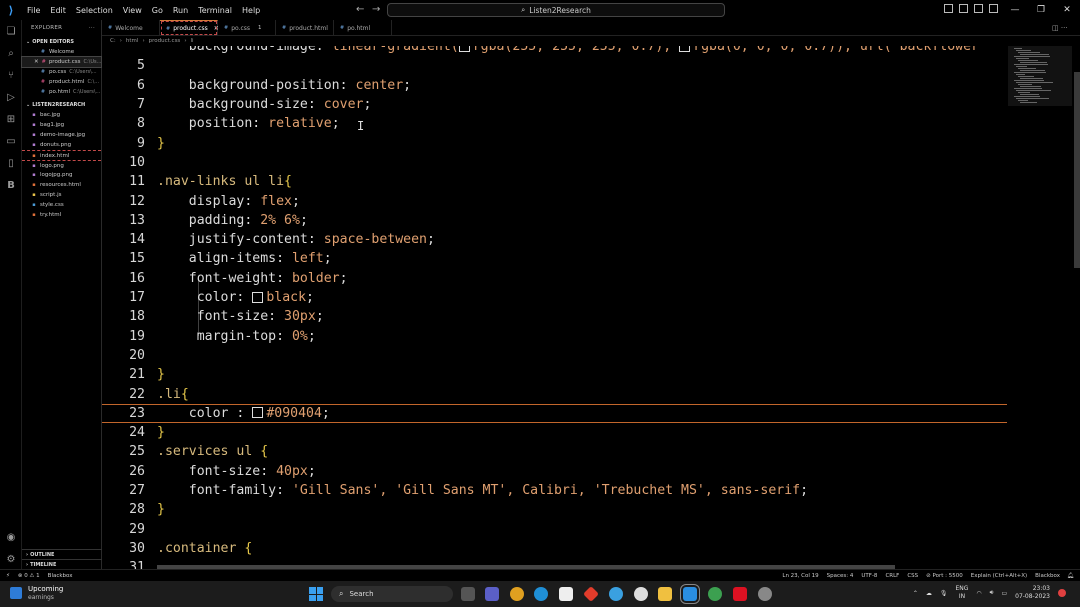 This screenshot has height=607, width=1080. What do you see at coordinates (554, 104) in the screenshot?
I see `code-line: 7 background-size: cover;` at bounding box center [554, 104].